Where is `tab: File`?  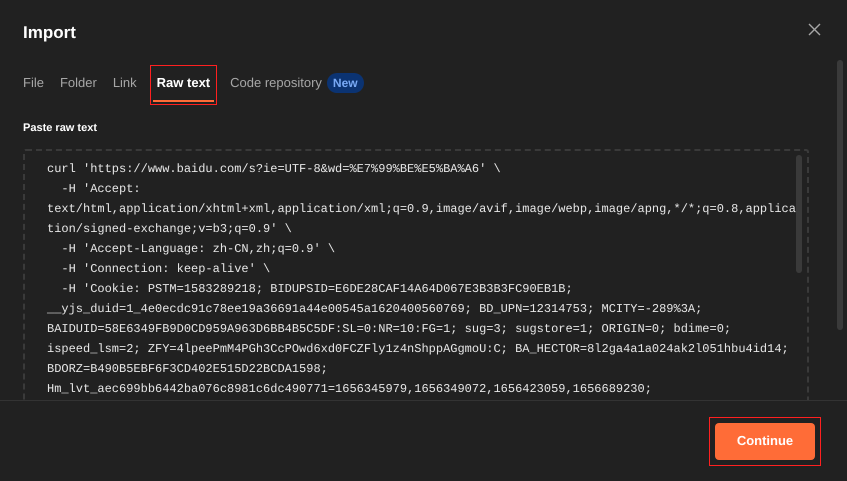 tab: File is located at coordinates (33, 85).